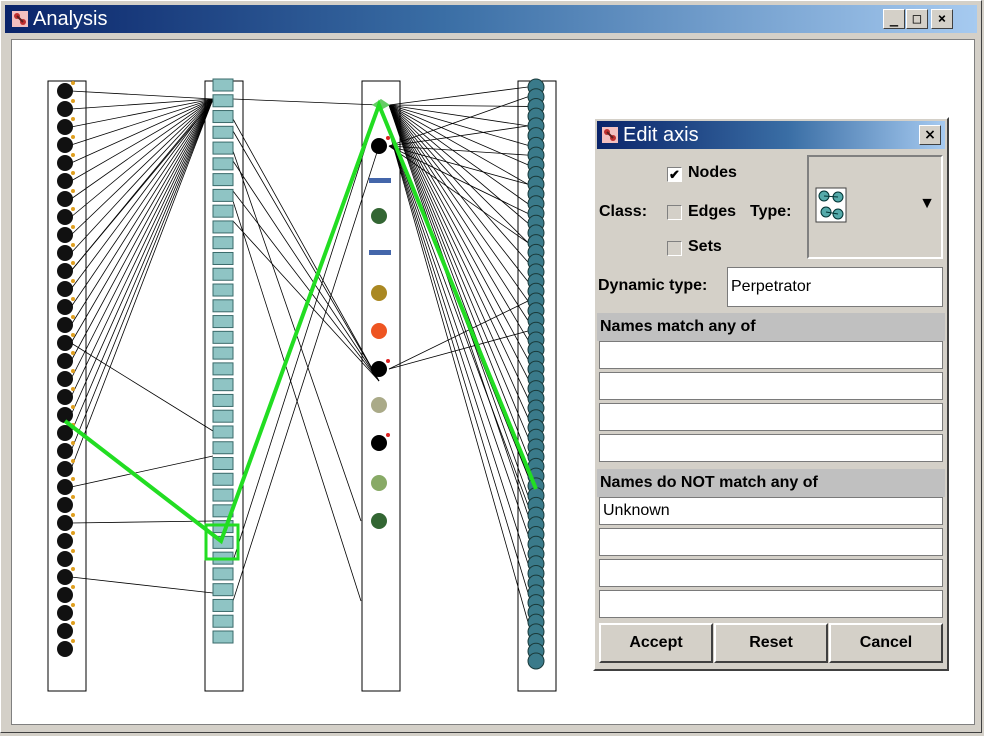 The image size is (984, 736). Describe the element at coordinates (379, 331) in the screenshot. I see `fire-icon` at that location.